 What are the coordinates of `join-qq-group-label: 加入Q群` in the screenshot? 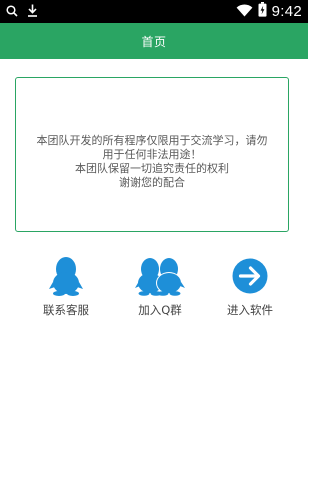 It's located at (160, 310).